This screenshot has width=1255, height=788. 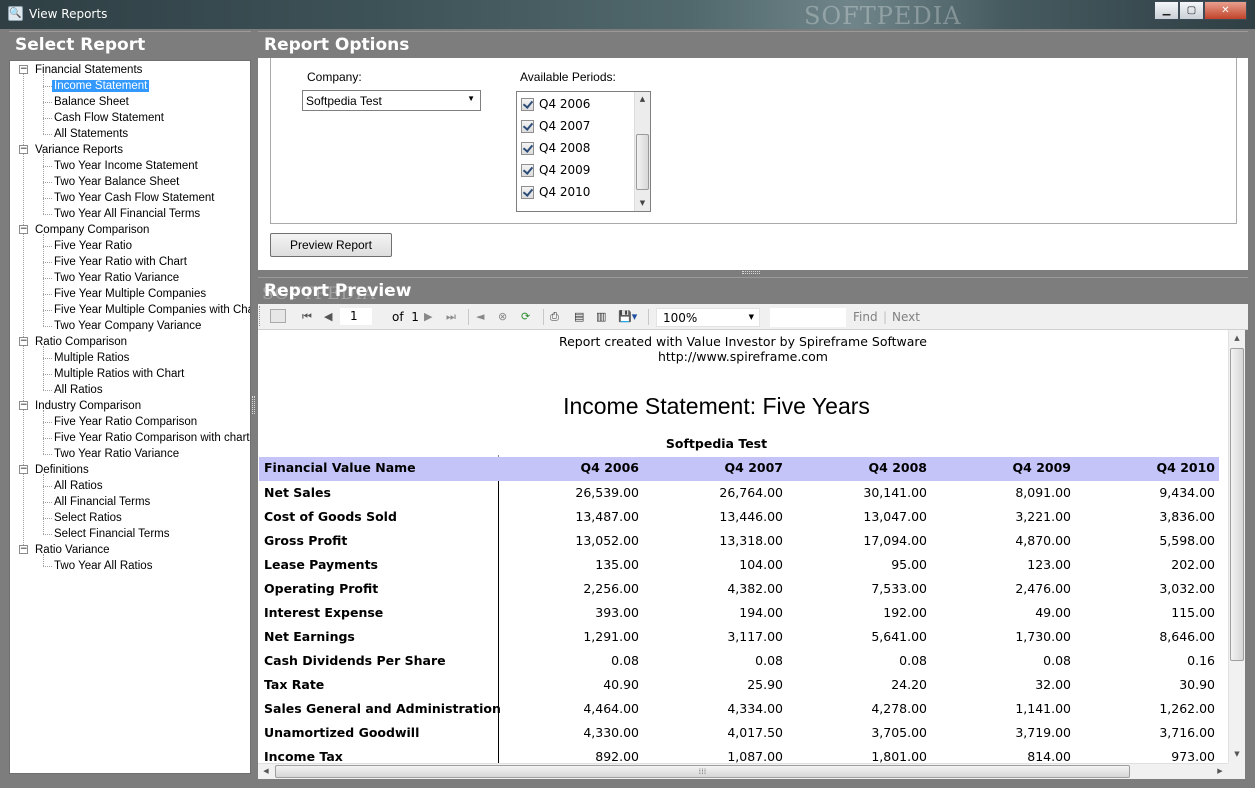 I want to click on tree-report-item: Two Year All Financial Terms, so click(x=127, y=214).